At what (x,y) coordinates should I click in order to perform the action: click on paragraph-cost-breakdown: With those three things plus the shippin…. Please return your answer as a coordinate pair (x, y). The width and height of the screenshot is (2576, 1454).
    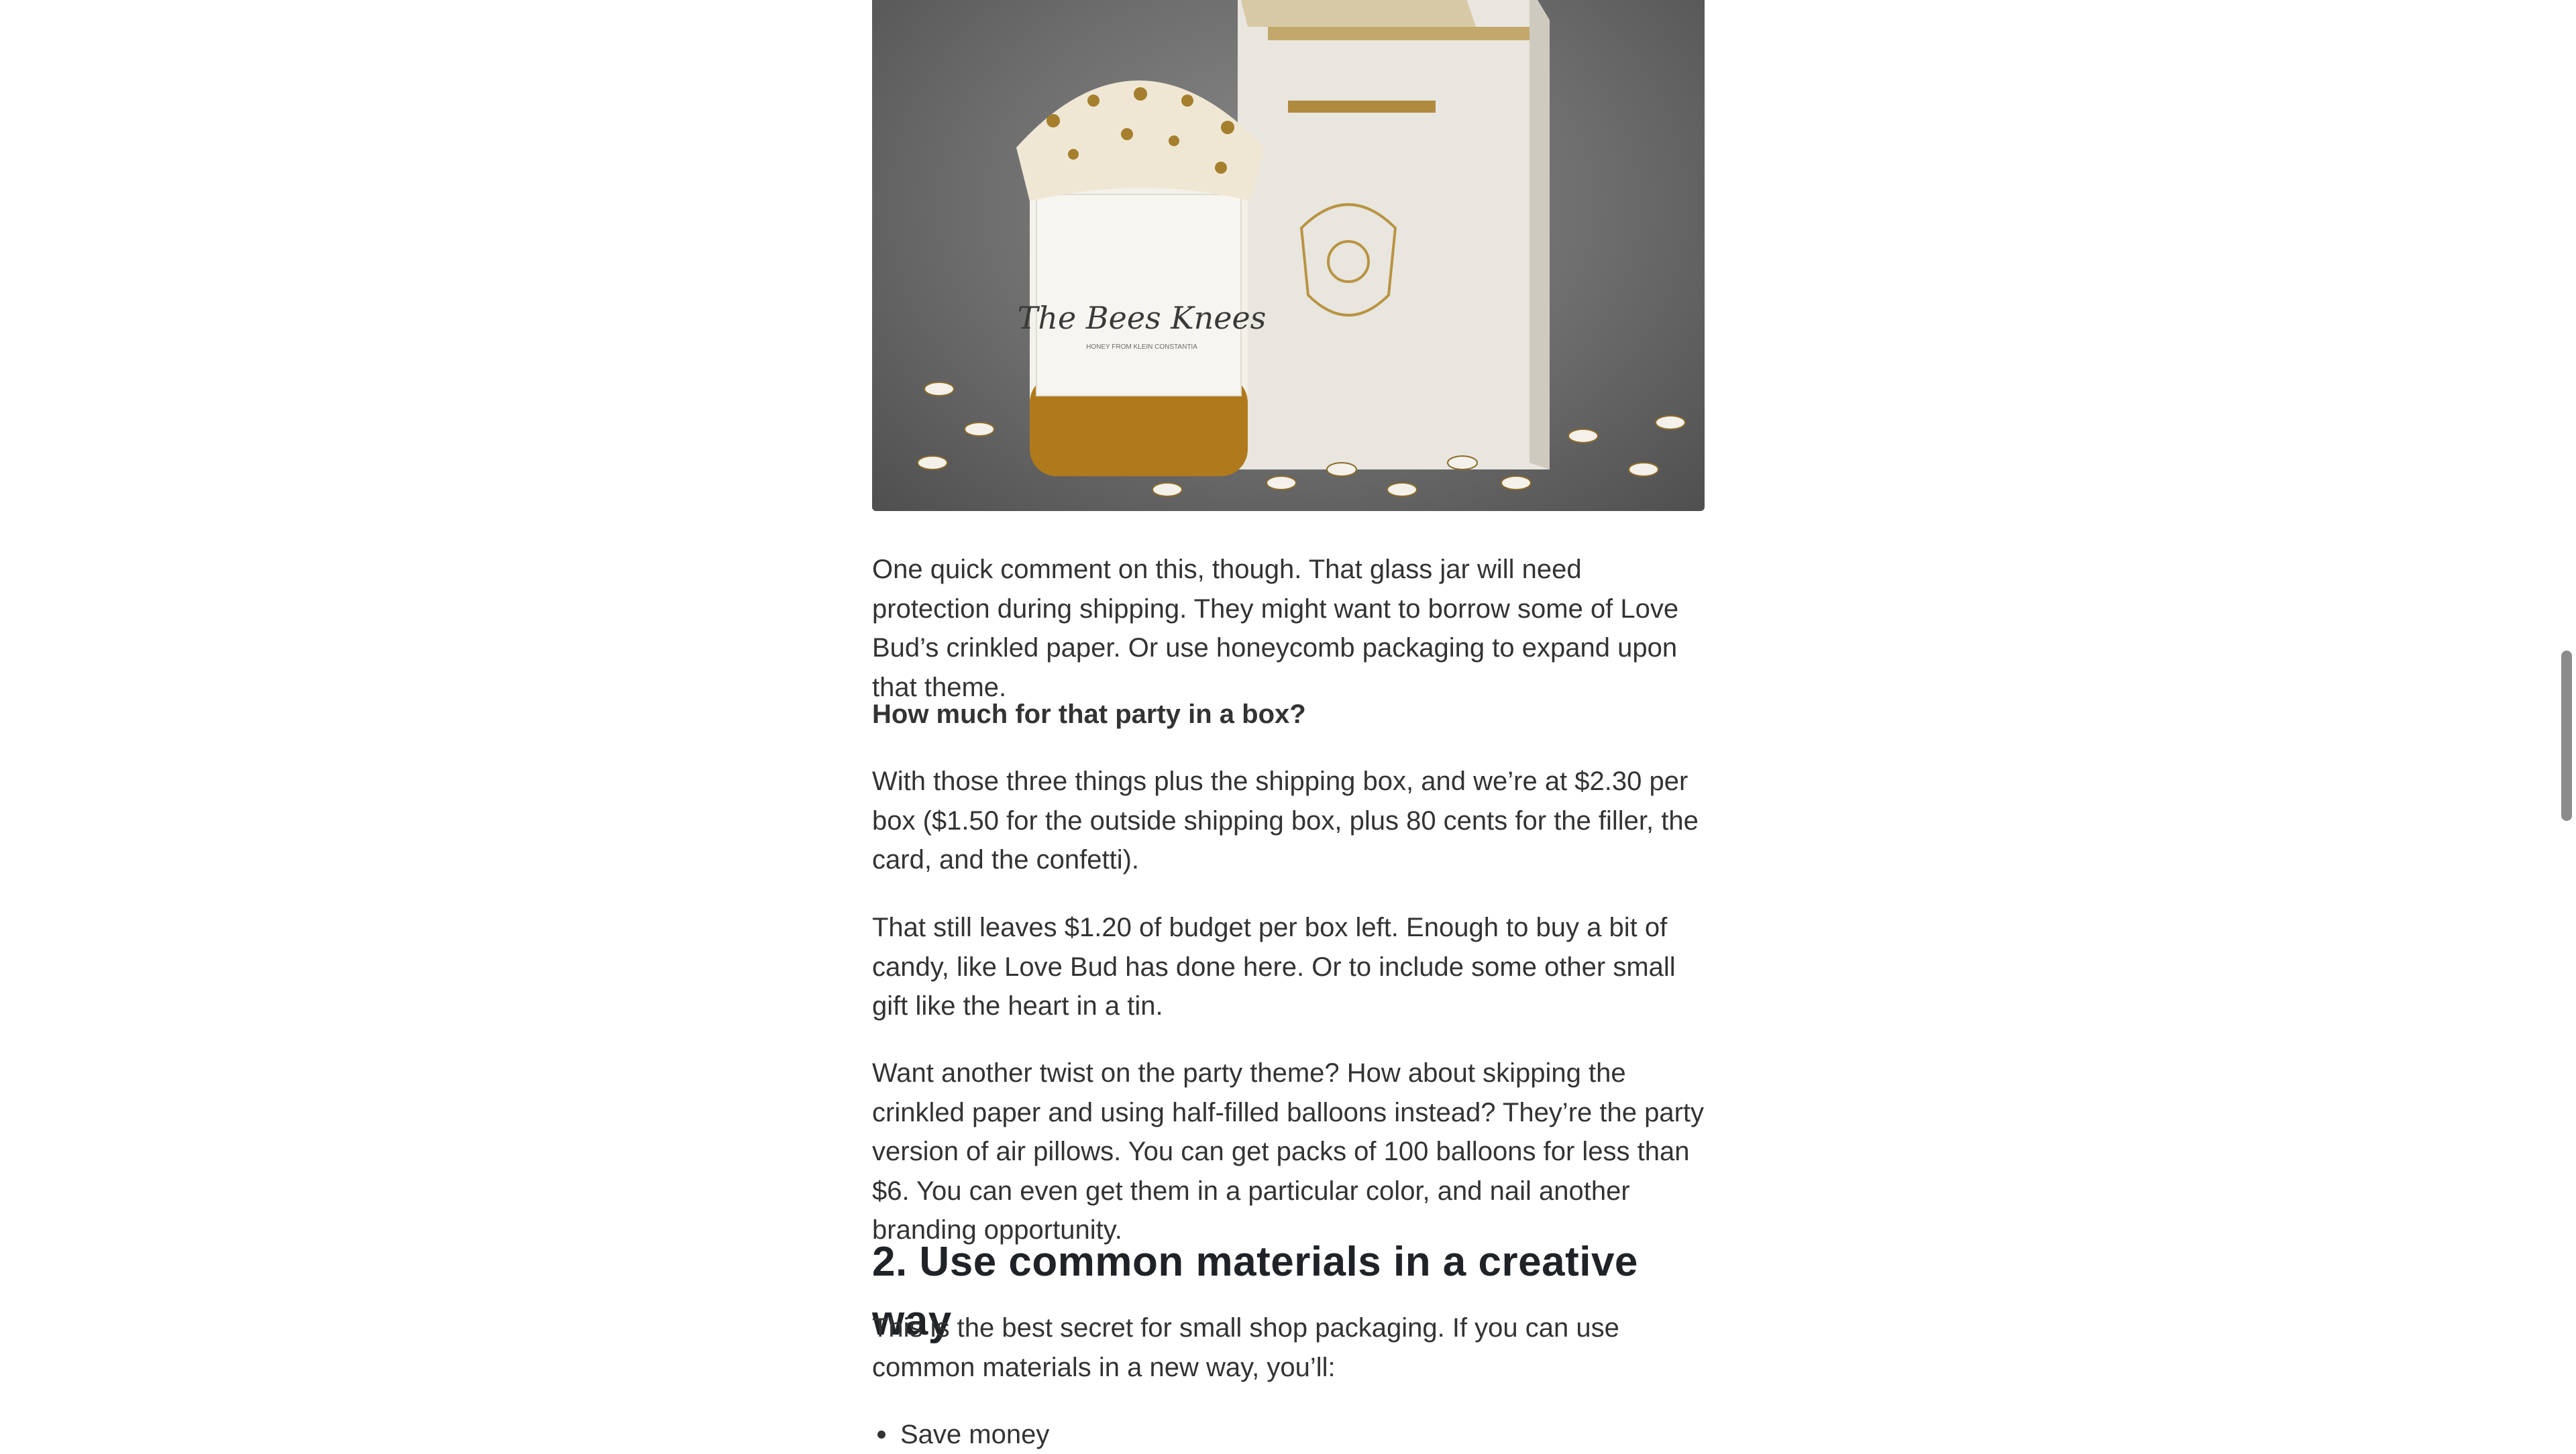
    Looking at the image, I should click on (1285, 821).